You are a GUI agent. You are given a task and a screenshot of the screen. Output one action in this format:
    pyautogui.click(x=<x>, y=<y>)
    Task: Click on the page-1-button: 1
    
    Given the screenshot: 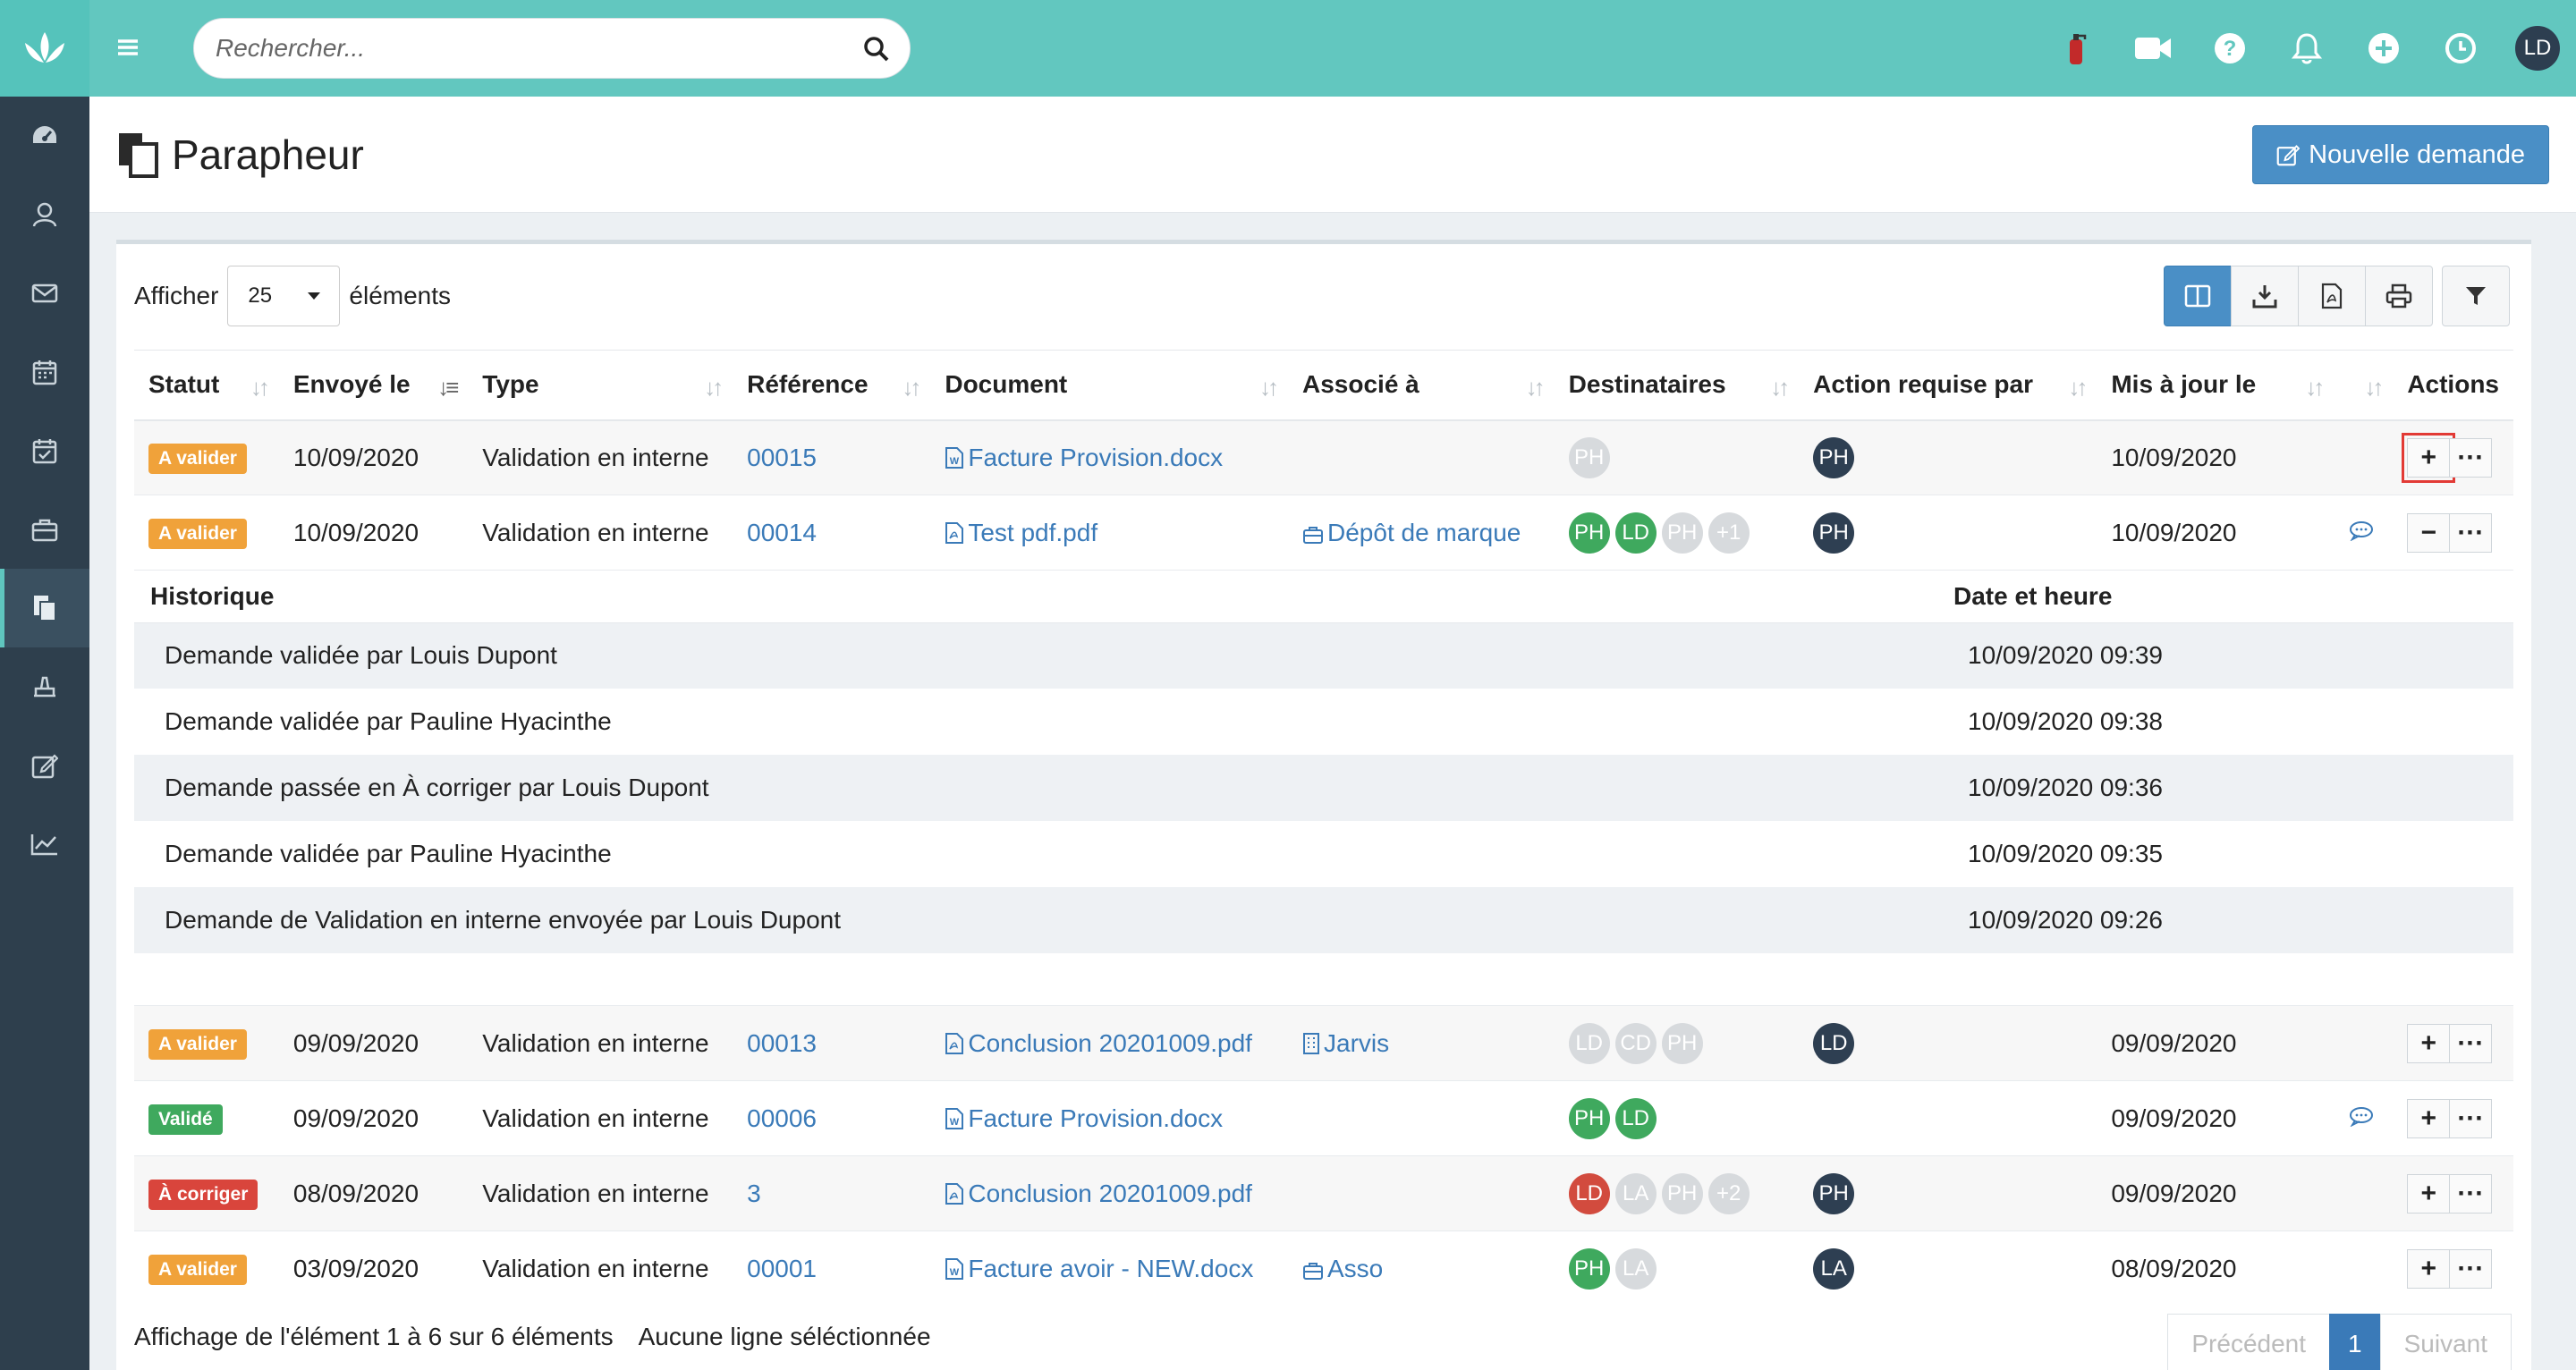 What is the action you would take?
    pyautogui.click(x=2355, y=1342)
    